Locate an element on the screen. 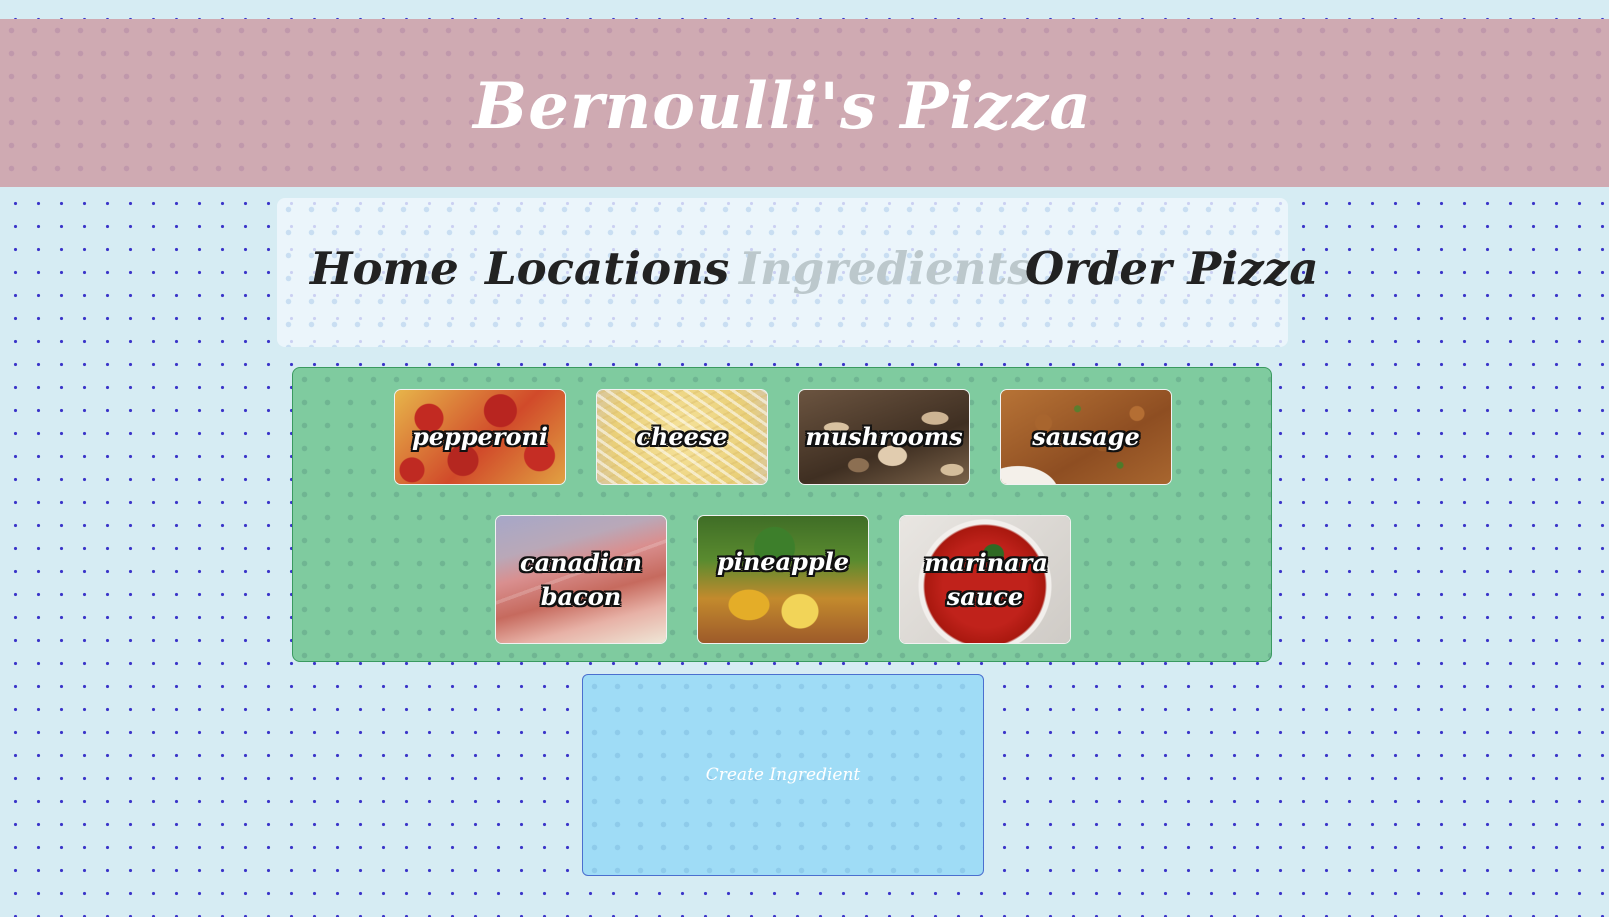 Image resolution: width=1609 pixels, height=917 pixels. ingredient-card-sausage: sausage is located at coordinates (1086, 437).